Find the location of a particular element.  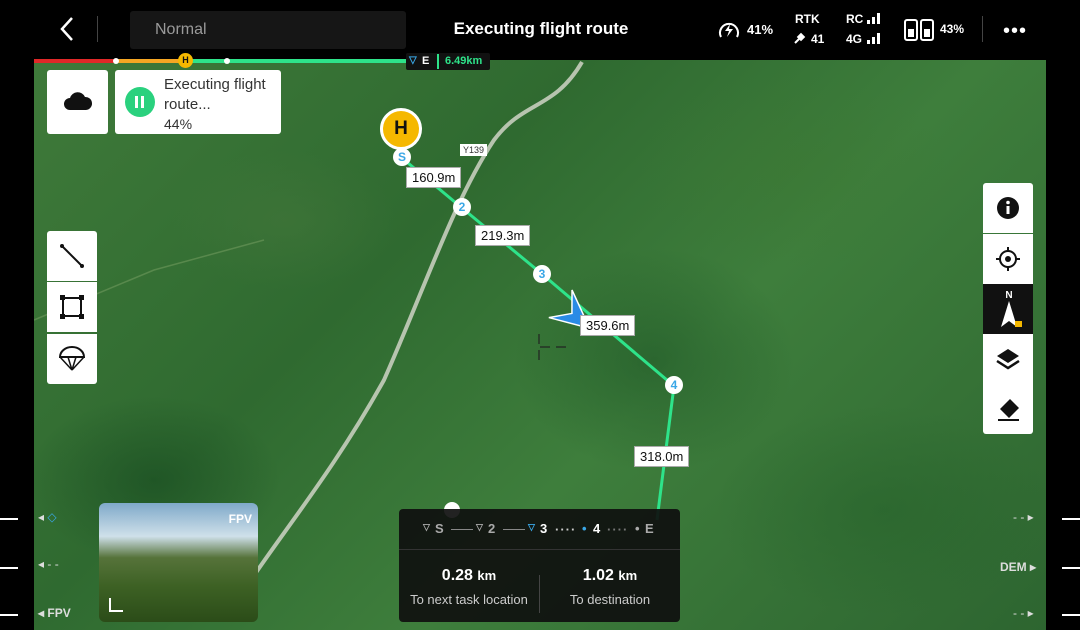

waypoint-current-icon: ▽ is located at coordinates (531, 527).